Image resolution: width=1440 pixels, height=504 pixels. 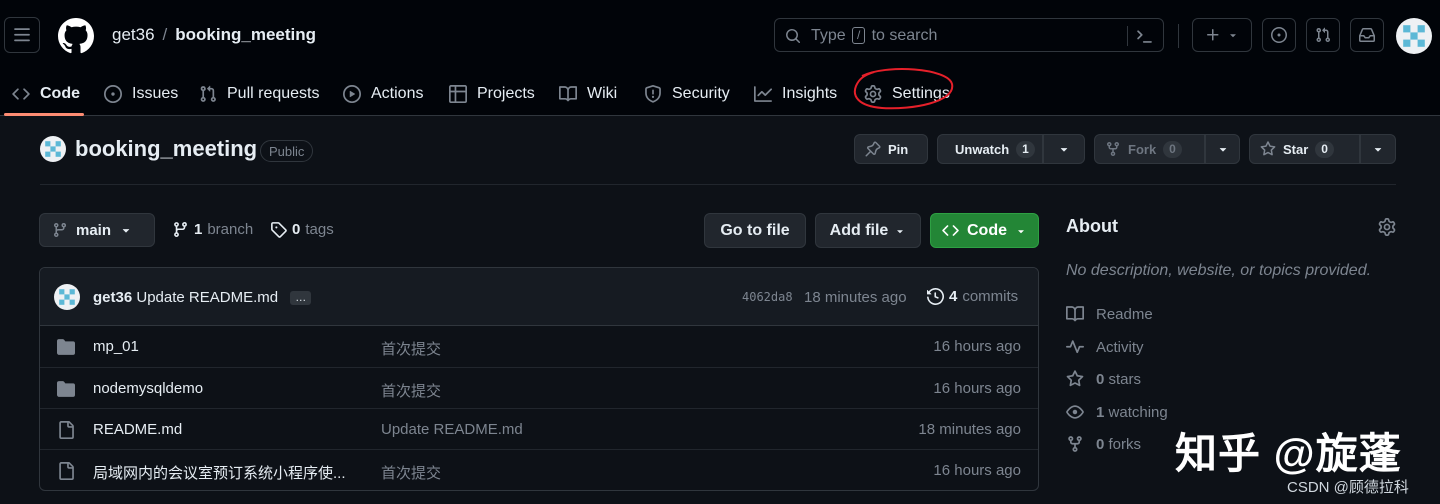 I want to click on commit-message-link: Update README.md, so click(x=207, y=297).